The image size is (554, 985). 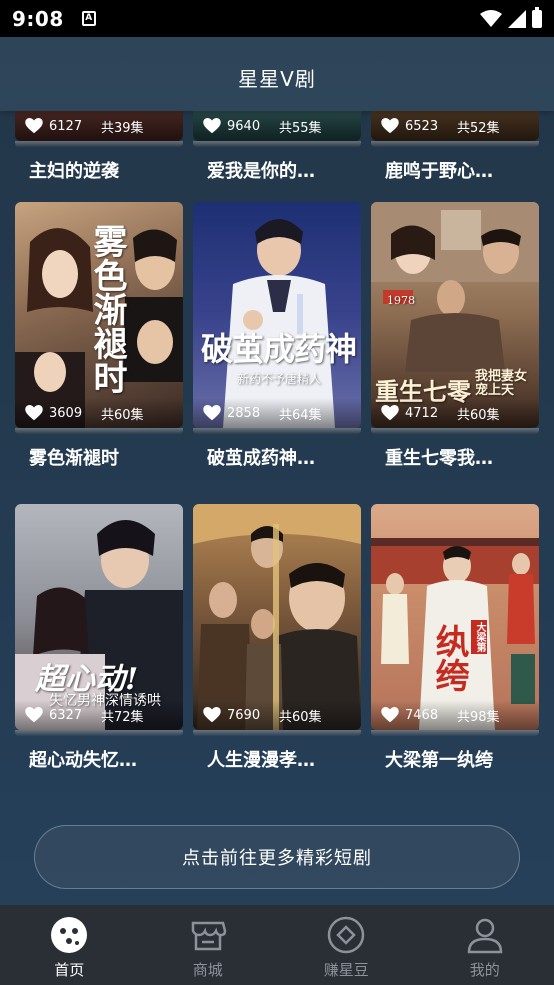 I want to click on drama-card: 雾色渐褪时 3609 共60集 雾色渐褪时, so click(x=99, y=336).